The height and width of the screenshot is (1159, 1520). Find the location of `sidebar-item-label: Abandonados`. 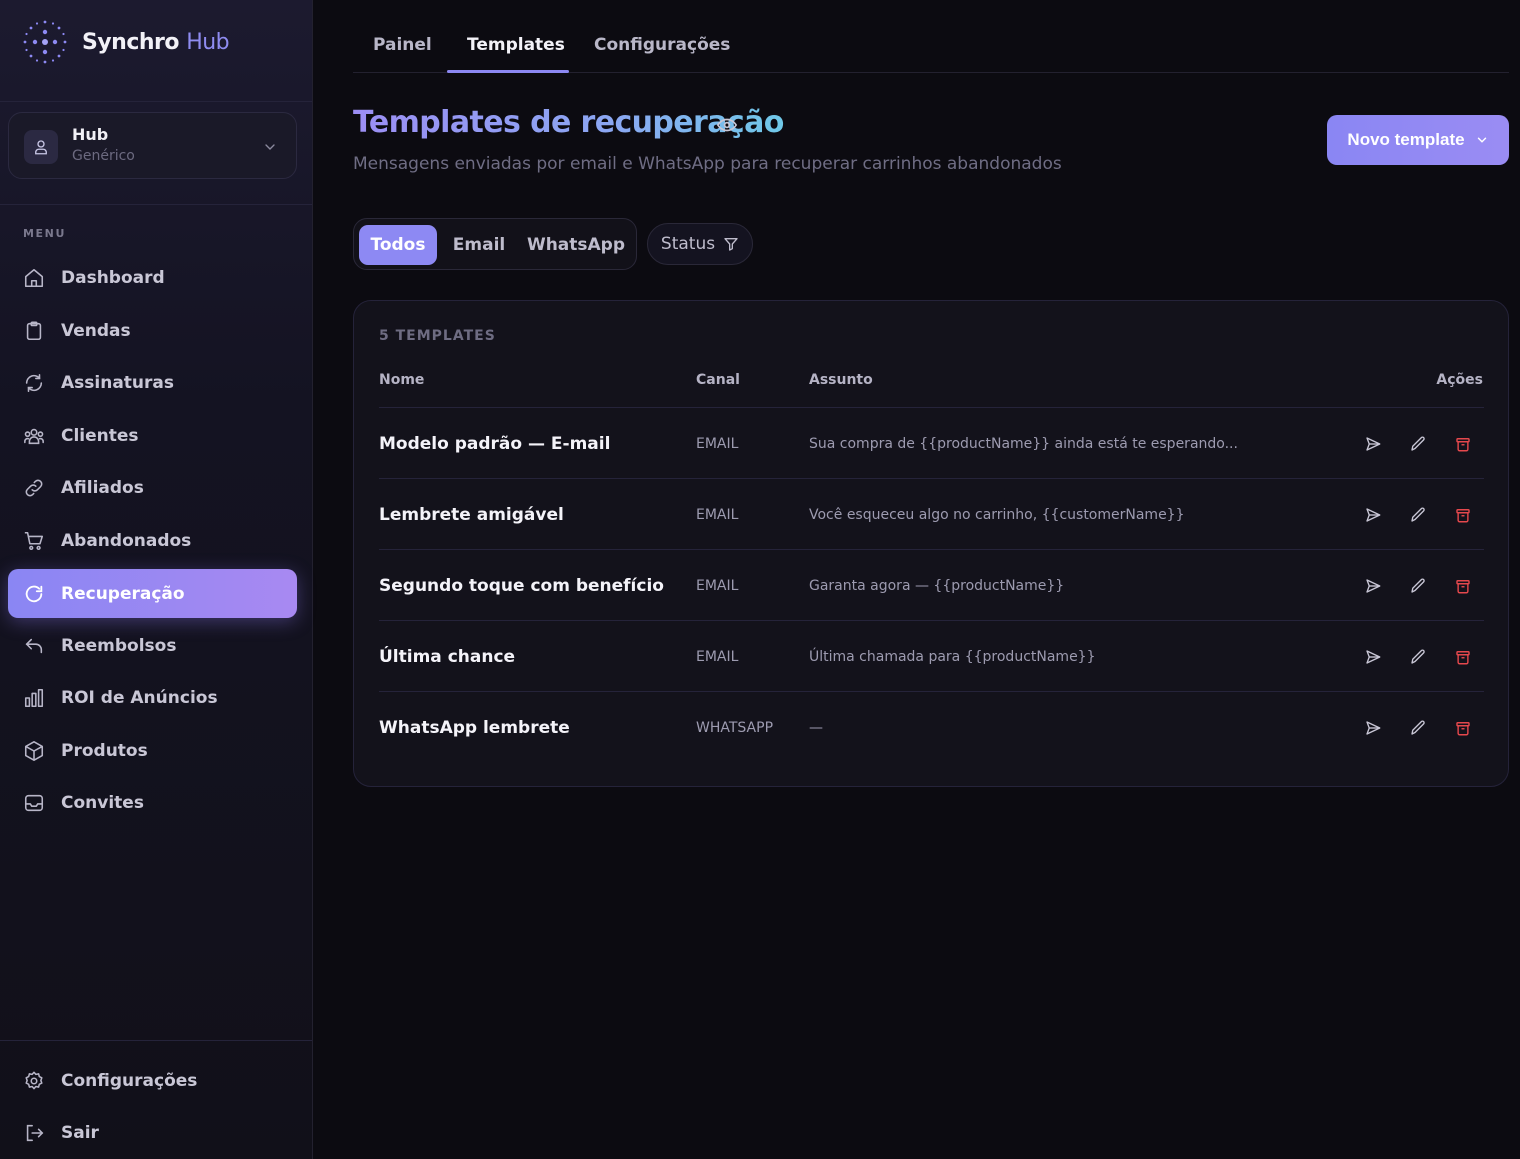

sidebar-item-label: Abandonados is located at coordinates (126, 540).